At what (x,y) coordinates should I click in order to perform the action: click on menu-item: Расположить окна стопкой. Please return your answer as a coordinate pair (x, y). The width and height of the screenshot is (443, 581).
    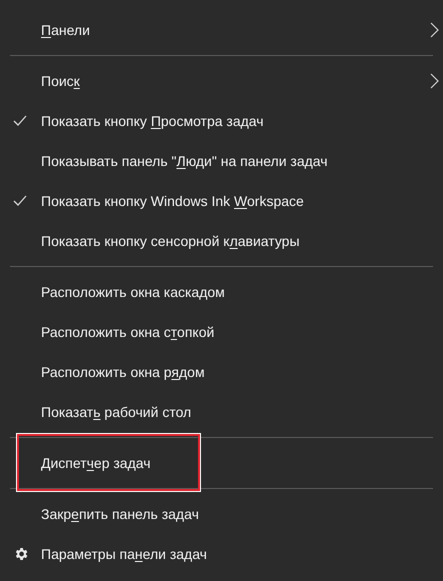
    Looking at the image, I should click on (221, 332).